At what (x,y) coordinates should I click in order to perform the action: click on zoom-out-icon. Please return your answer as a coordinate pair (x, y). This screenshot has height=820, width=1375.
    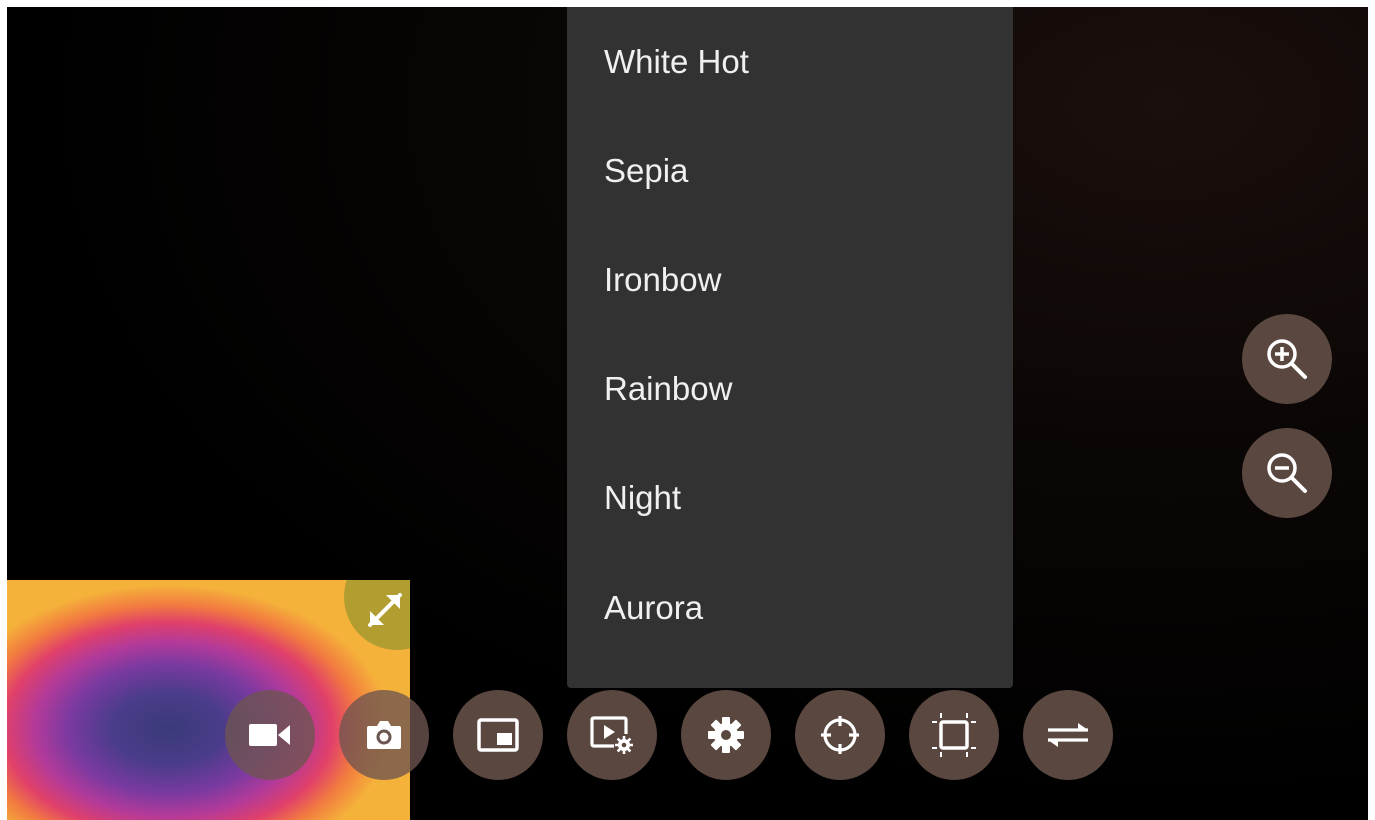
    Looking at the image, I should click on (1287, 473).